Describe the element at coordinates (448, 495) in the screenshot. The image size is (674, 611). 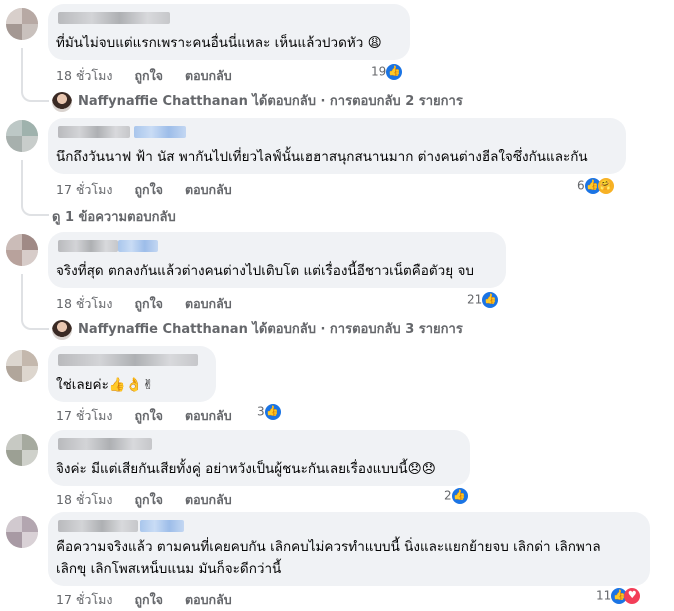
I see `reaction-count-number: 2` at that location.